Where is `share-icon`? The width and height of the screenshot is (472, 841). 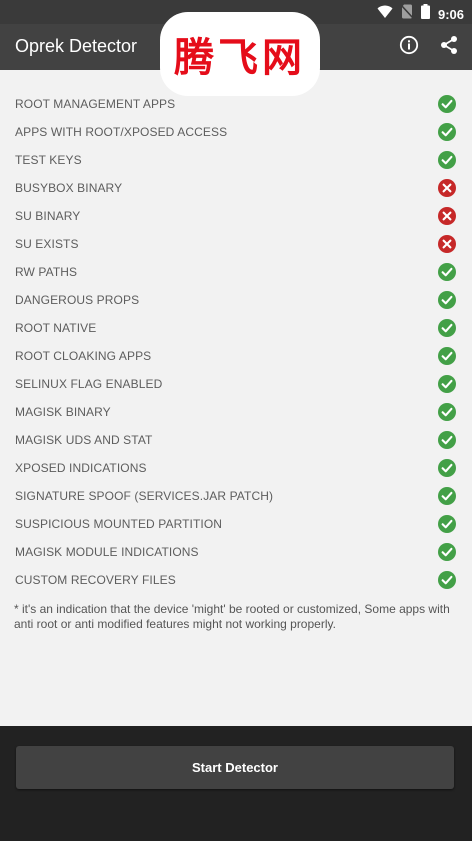 share-icon is located at coordinates (449, 47).